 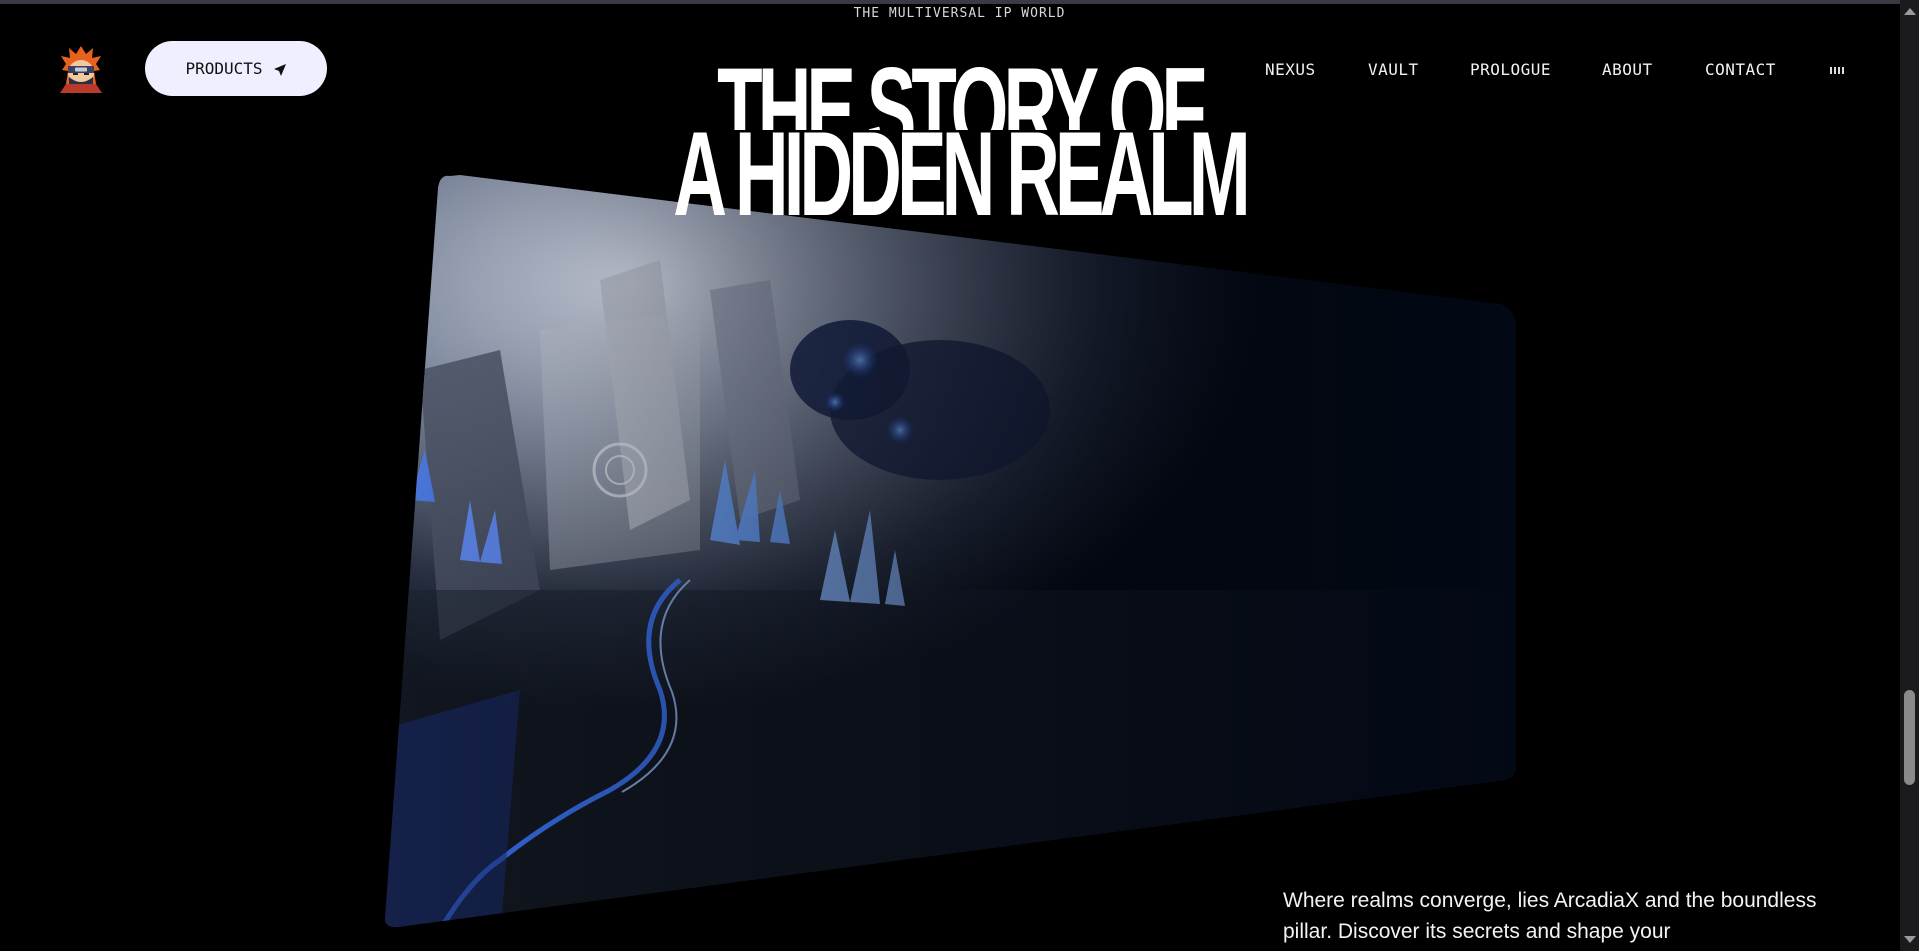 What do you see at coordinates (1740, 69) in the screenshot?
I see `nav-item-contact: CONTACT` at bounding box center [1740, 69].